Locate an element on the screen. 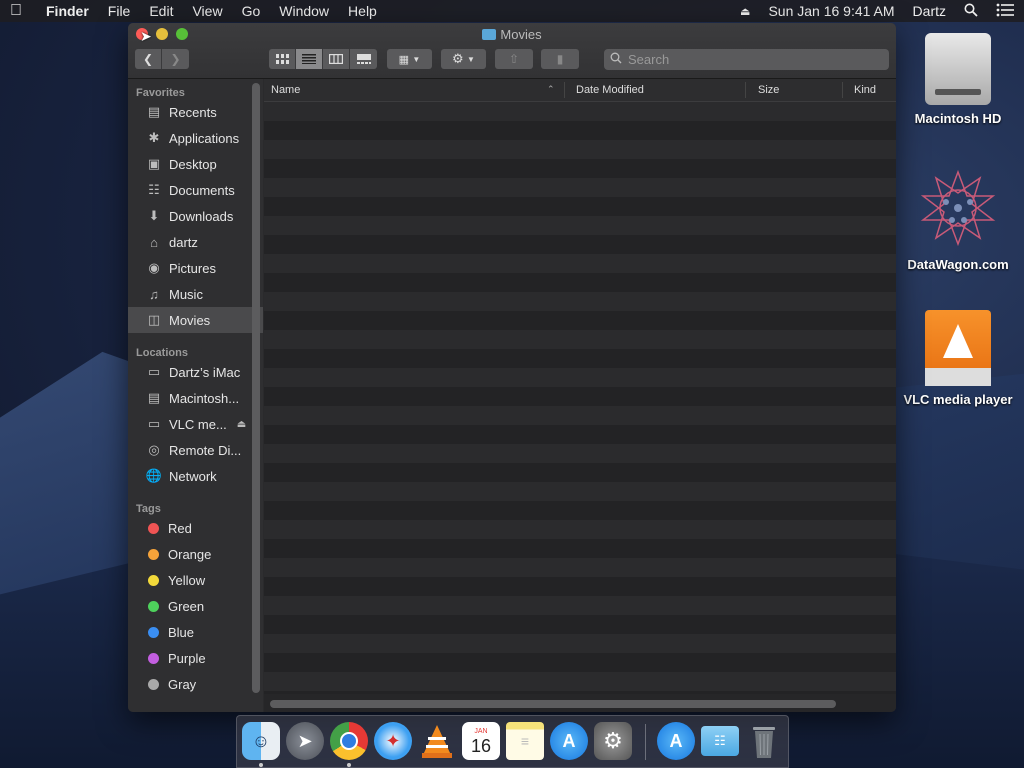 This screenshot has height=768, width=1024. dock-finder: ☺ is located at coordinates (261, 741).